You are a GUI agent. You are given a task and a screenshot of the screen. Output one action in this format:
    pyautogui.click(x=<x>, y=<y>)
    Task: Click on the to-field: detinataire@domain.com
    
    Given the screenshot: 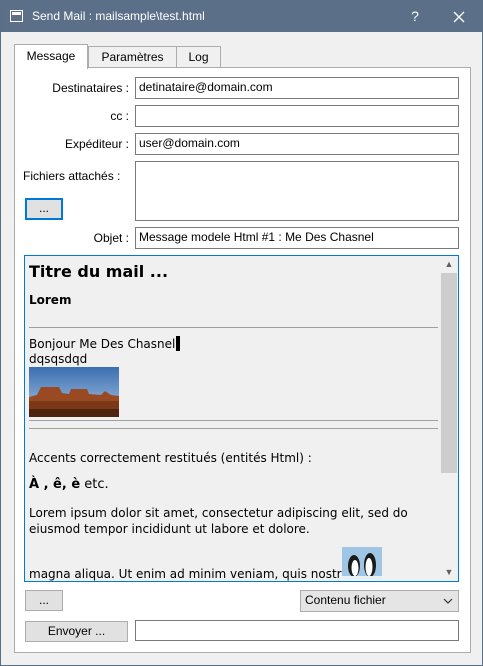 What is the action you would take?
    pyautogui.click(x=297, y=88)
    